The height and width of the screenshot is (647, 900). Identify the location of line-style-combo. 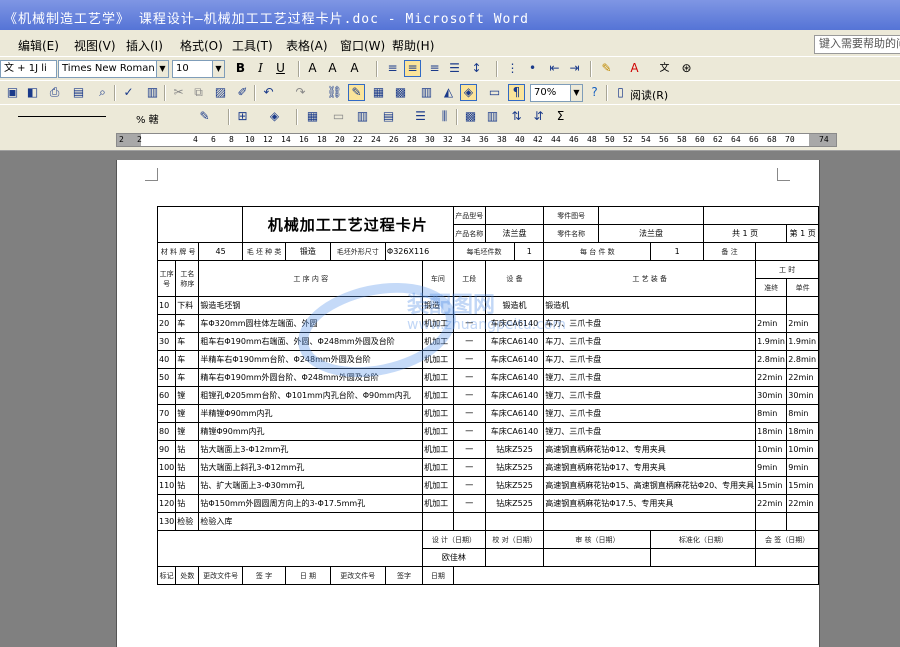
(61, 116).